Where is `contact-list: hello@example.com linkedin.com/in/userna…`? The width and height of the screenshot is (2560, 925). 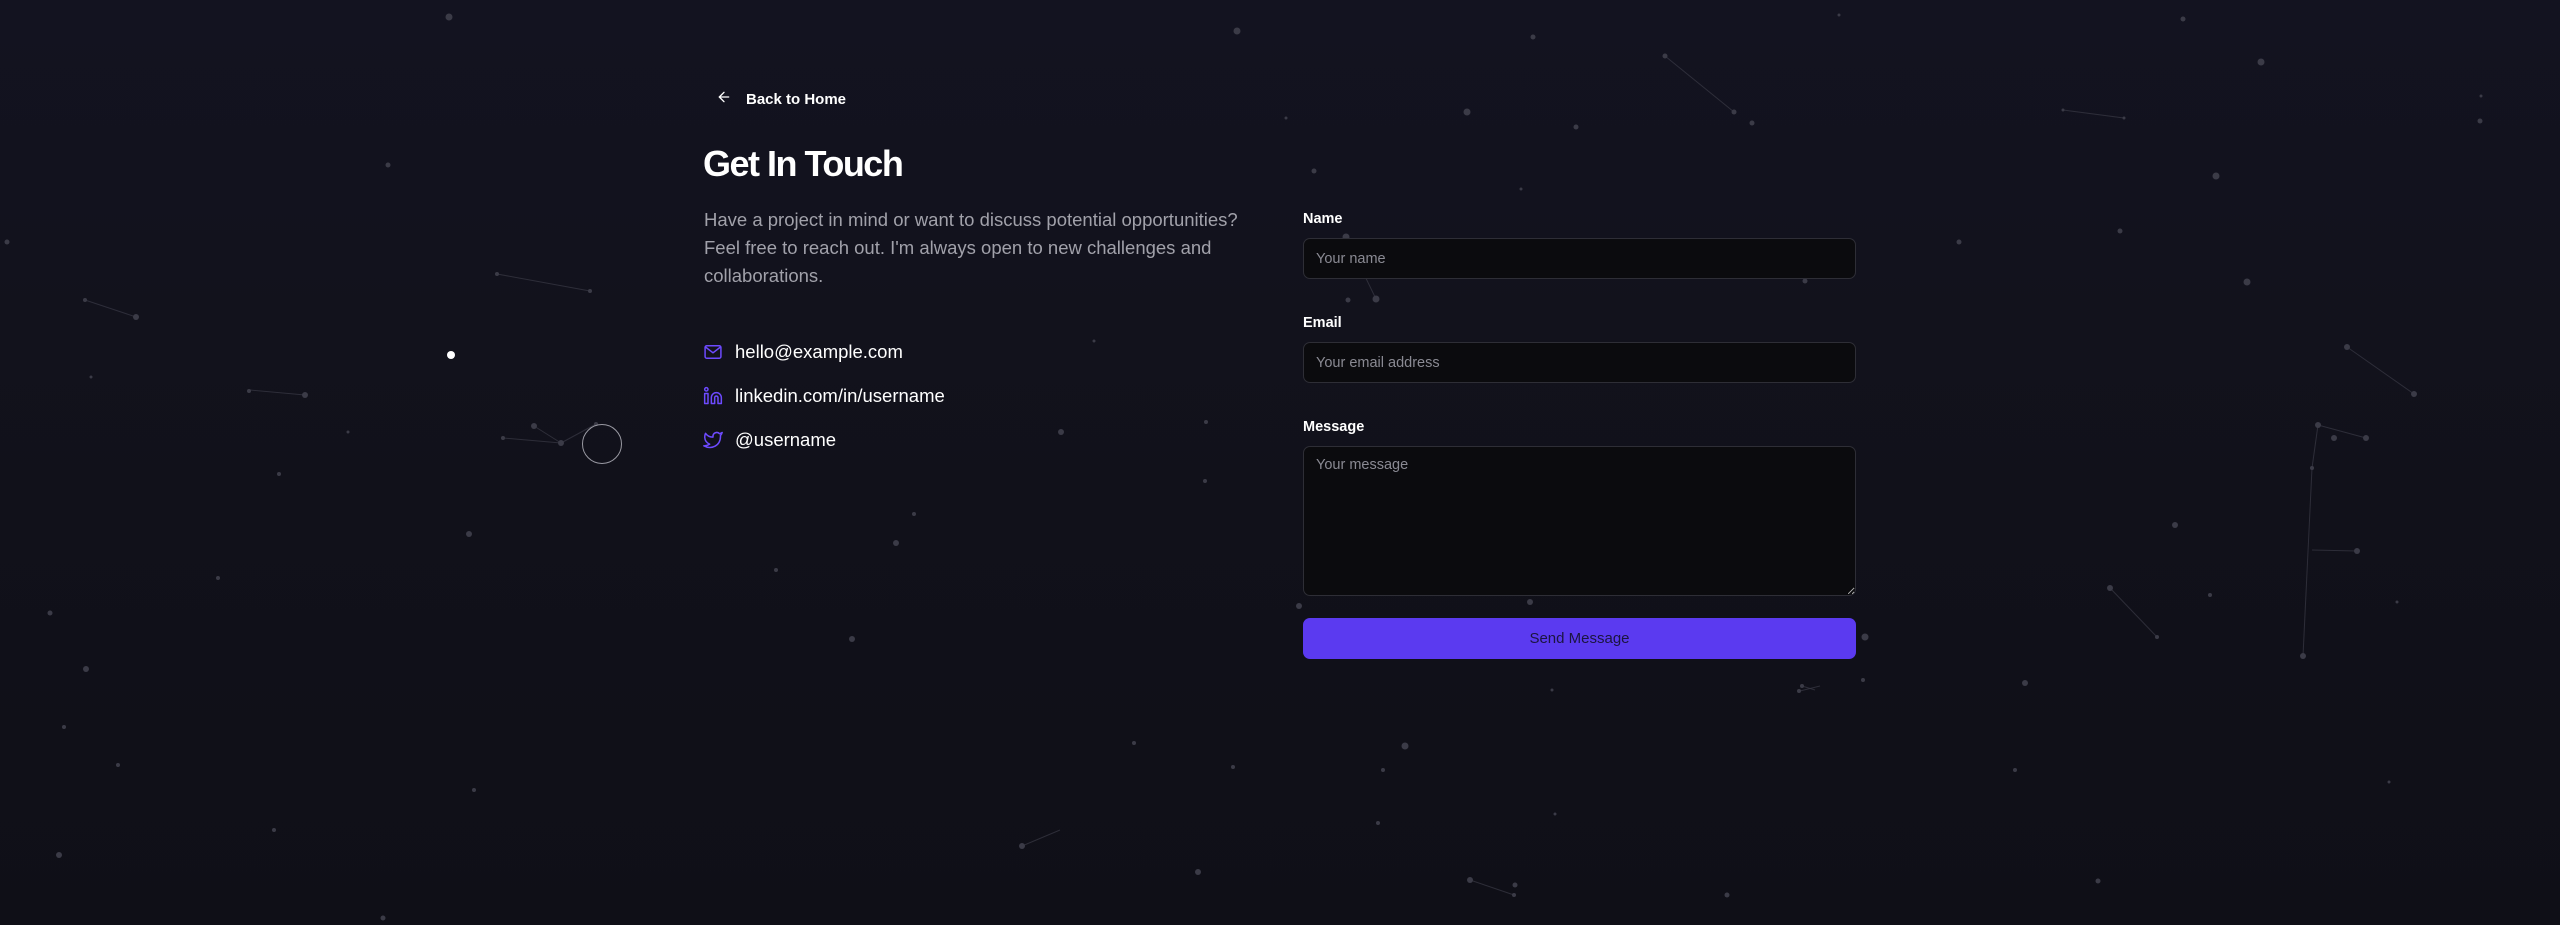 contact-list: hello@example.com linkedin.com/in/userna… is located at coordinates (824, 396).